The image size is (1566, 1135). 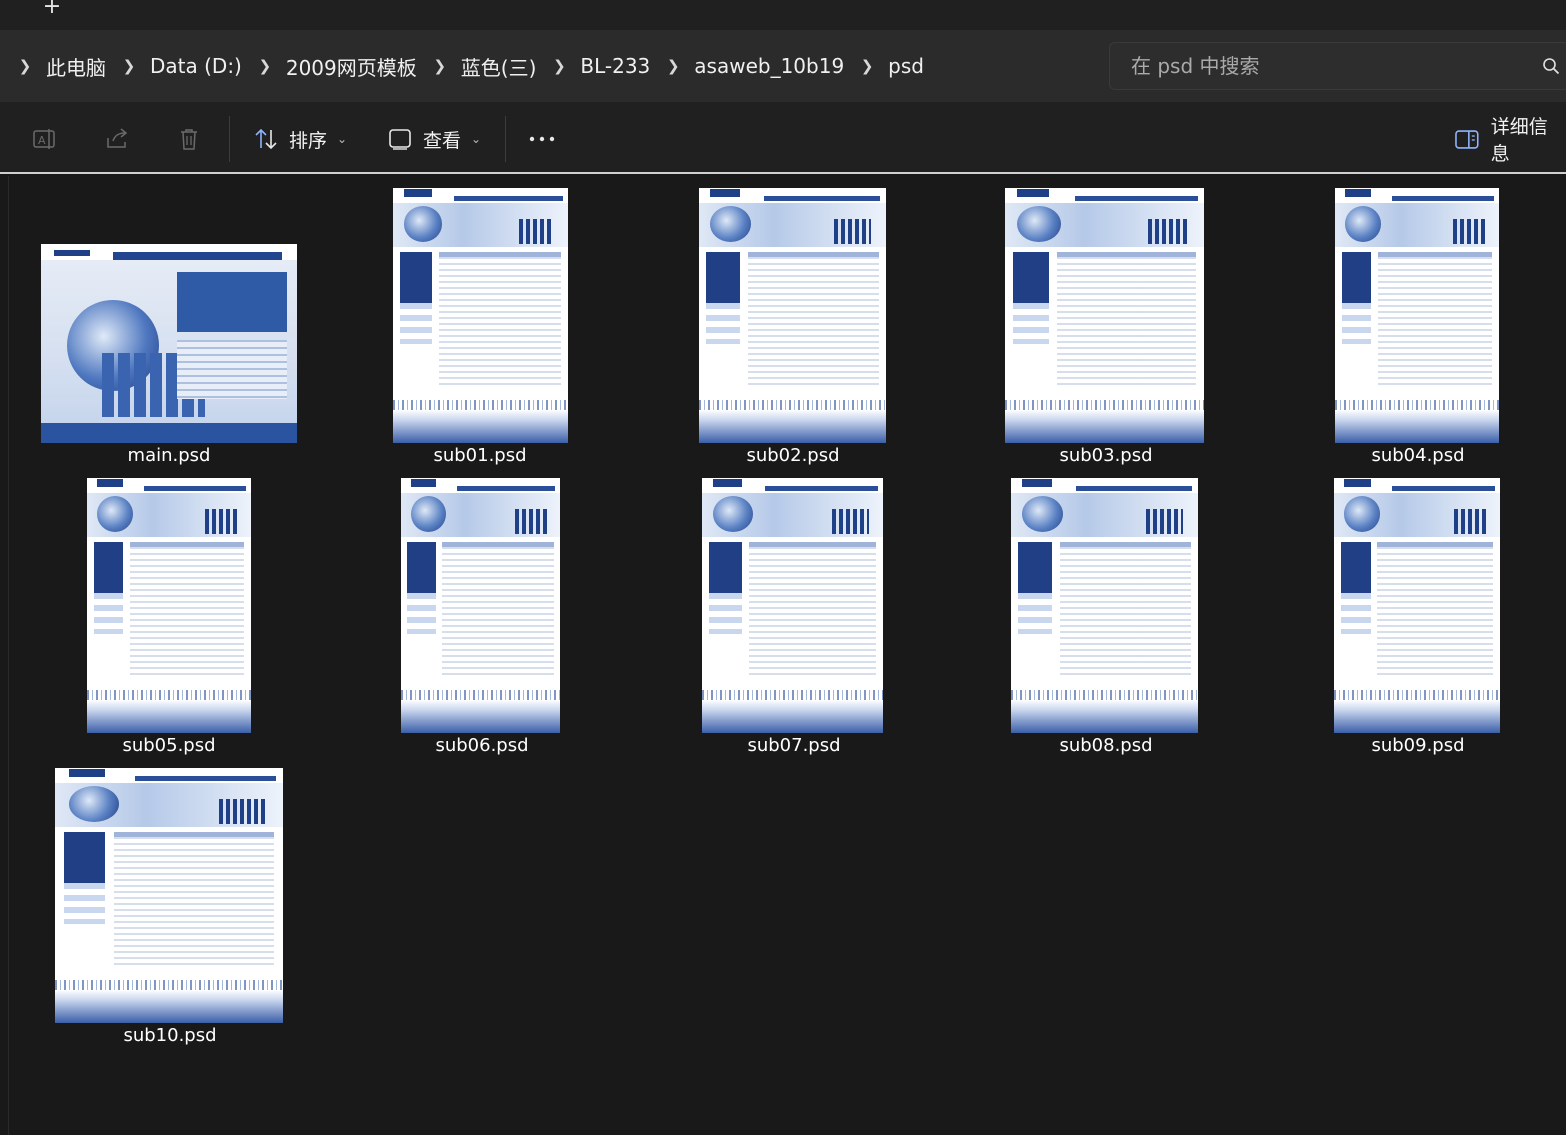 What do you see at coordinates (1320, 66) in the screenshot?
I see `search-input` at bounding box center [1320, 66].